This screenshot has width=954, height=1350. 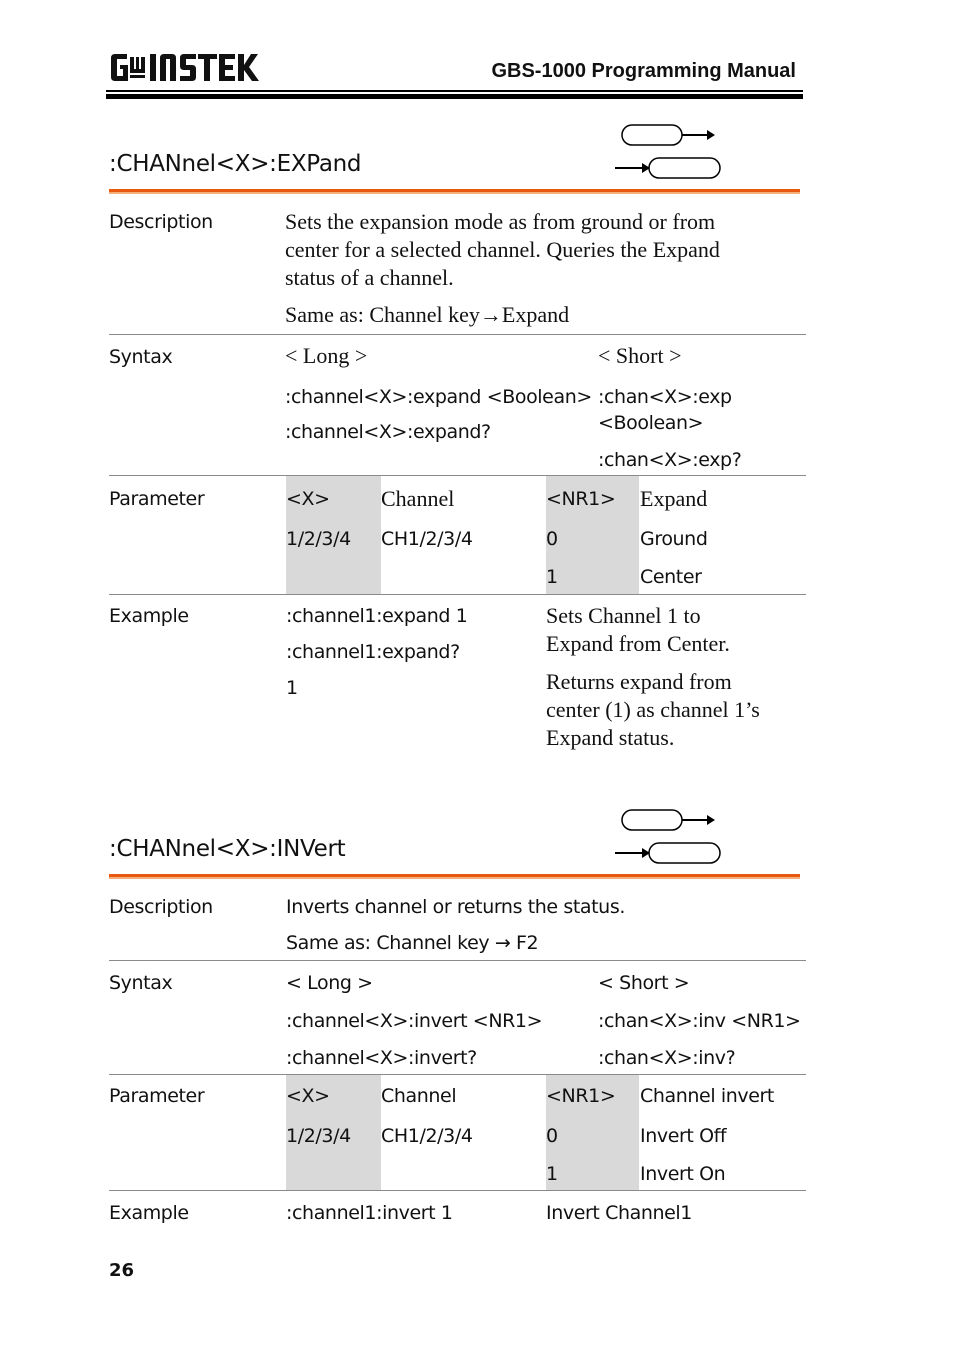 What do you see at coordinates (638, 643) in the screenshot?
I see `example-note: Expand from Center.` at bounding box center [638, 643].